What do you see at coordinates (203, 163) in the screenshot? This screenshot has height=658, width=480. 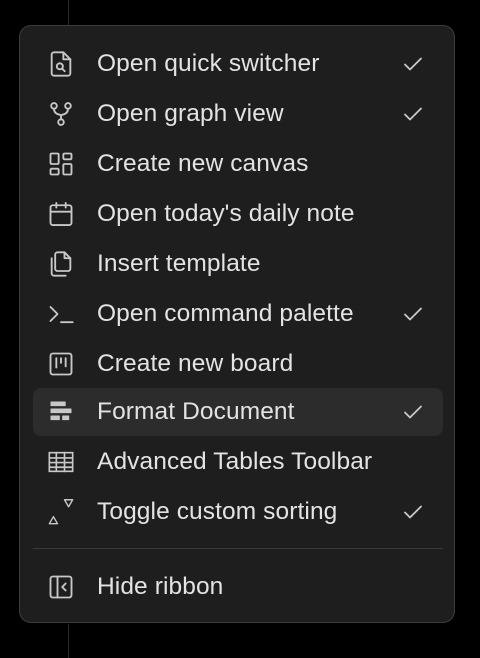 I see `menu-item-label: Create new canvas` at bounding box center [203, 163].